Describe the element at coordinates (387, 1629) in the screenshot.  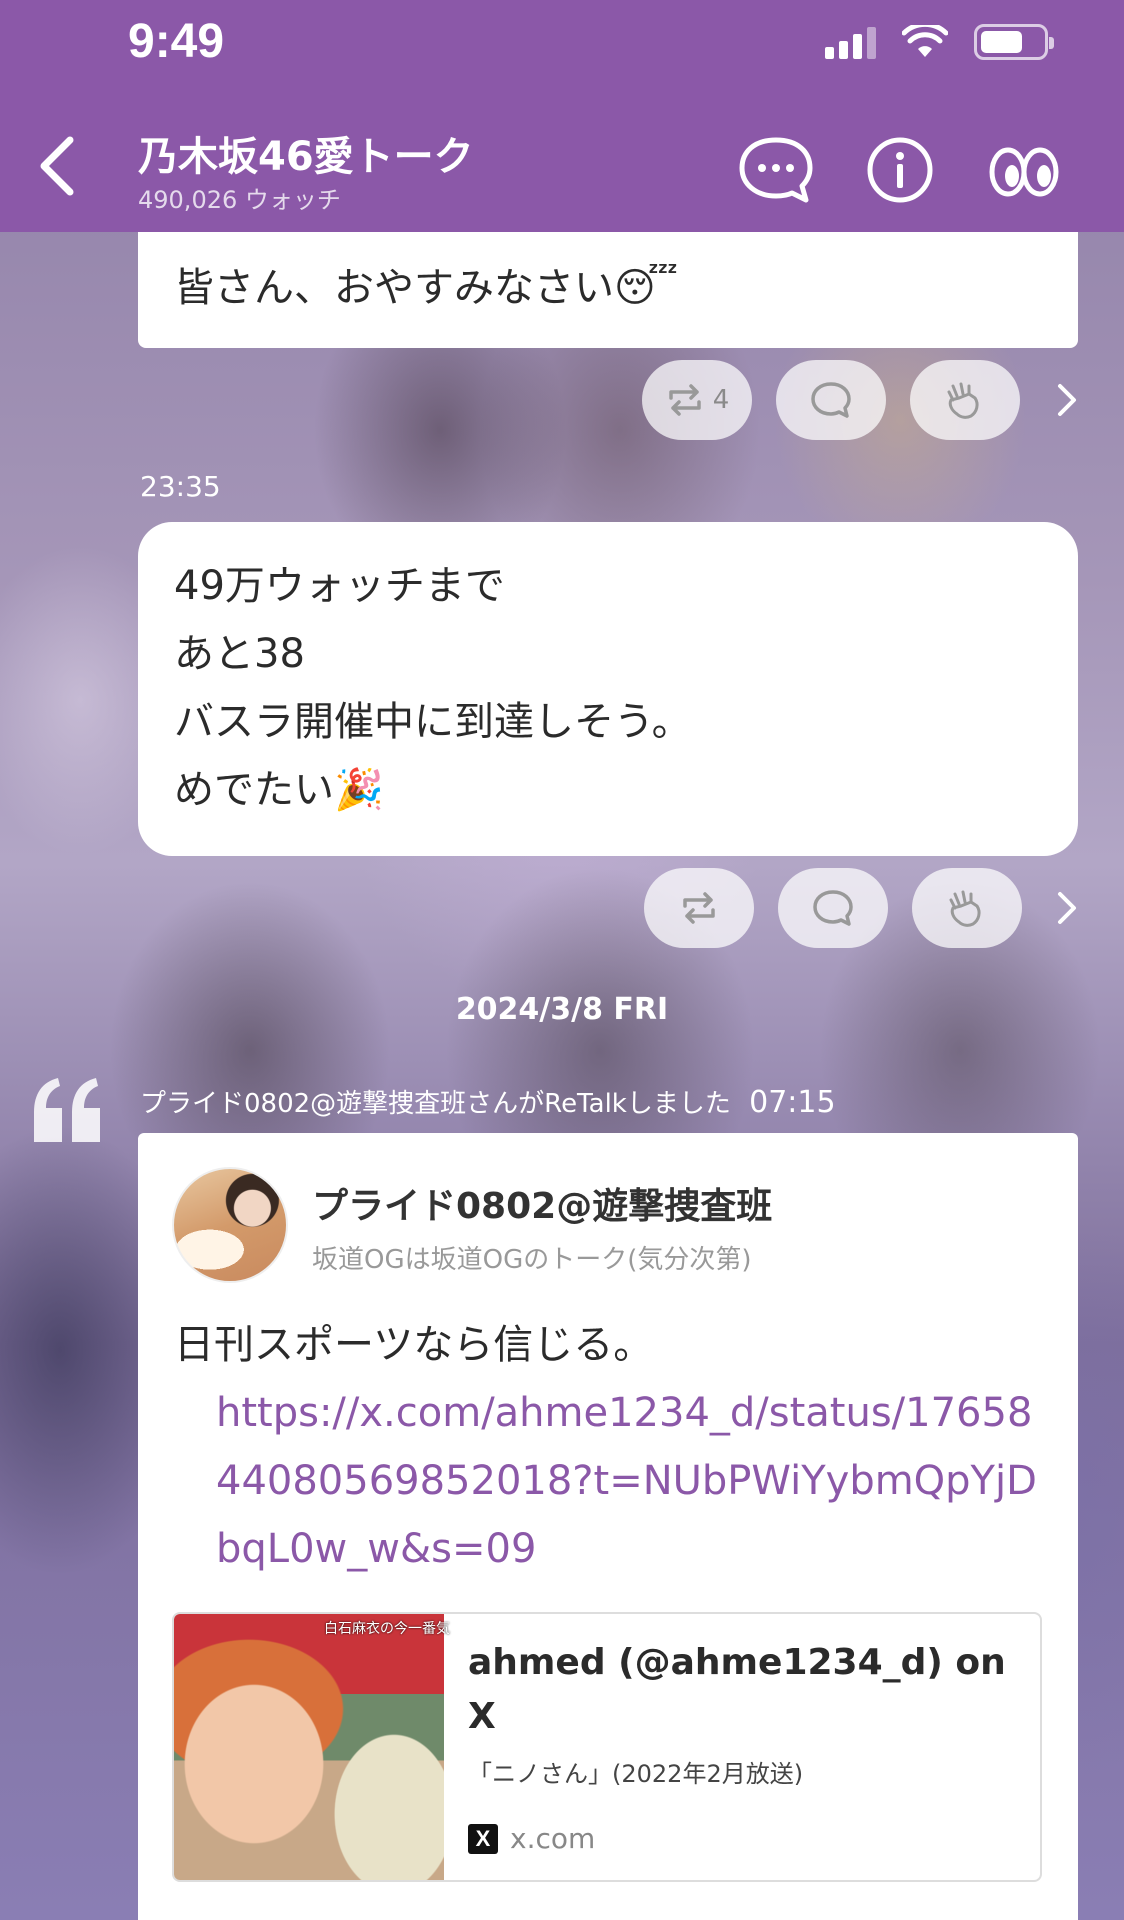
I see `thumbnail-caption: 白石麻衣の今一番気` at that location.